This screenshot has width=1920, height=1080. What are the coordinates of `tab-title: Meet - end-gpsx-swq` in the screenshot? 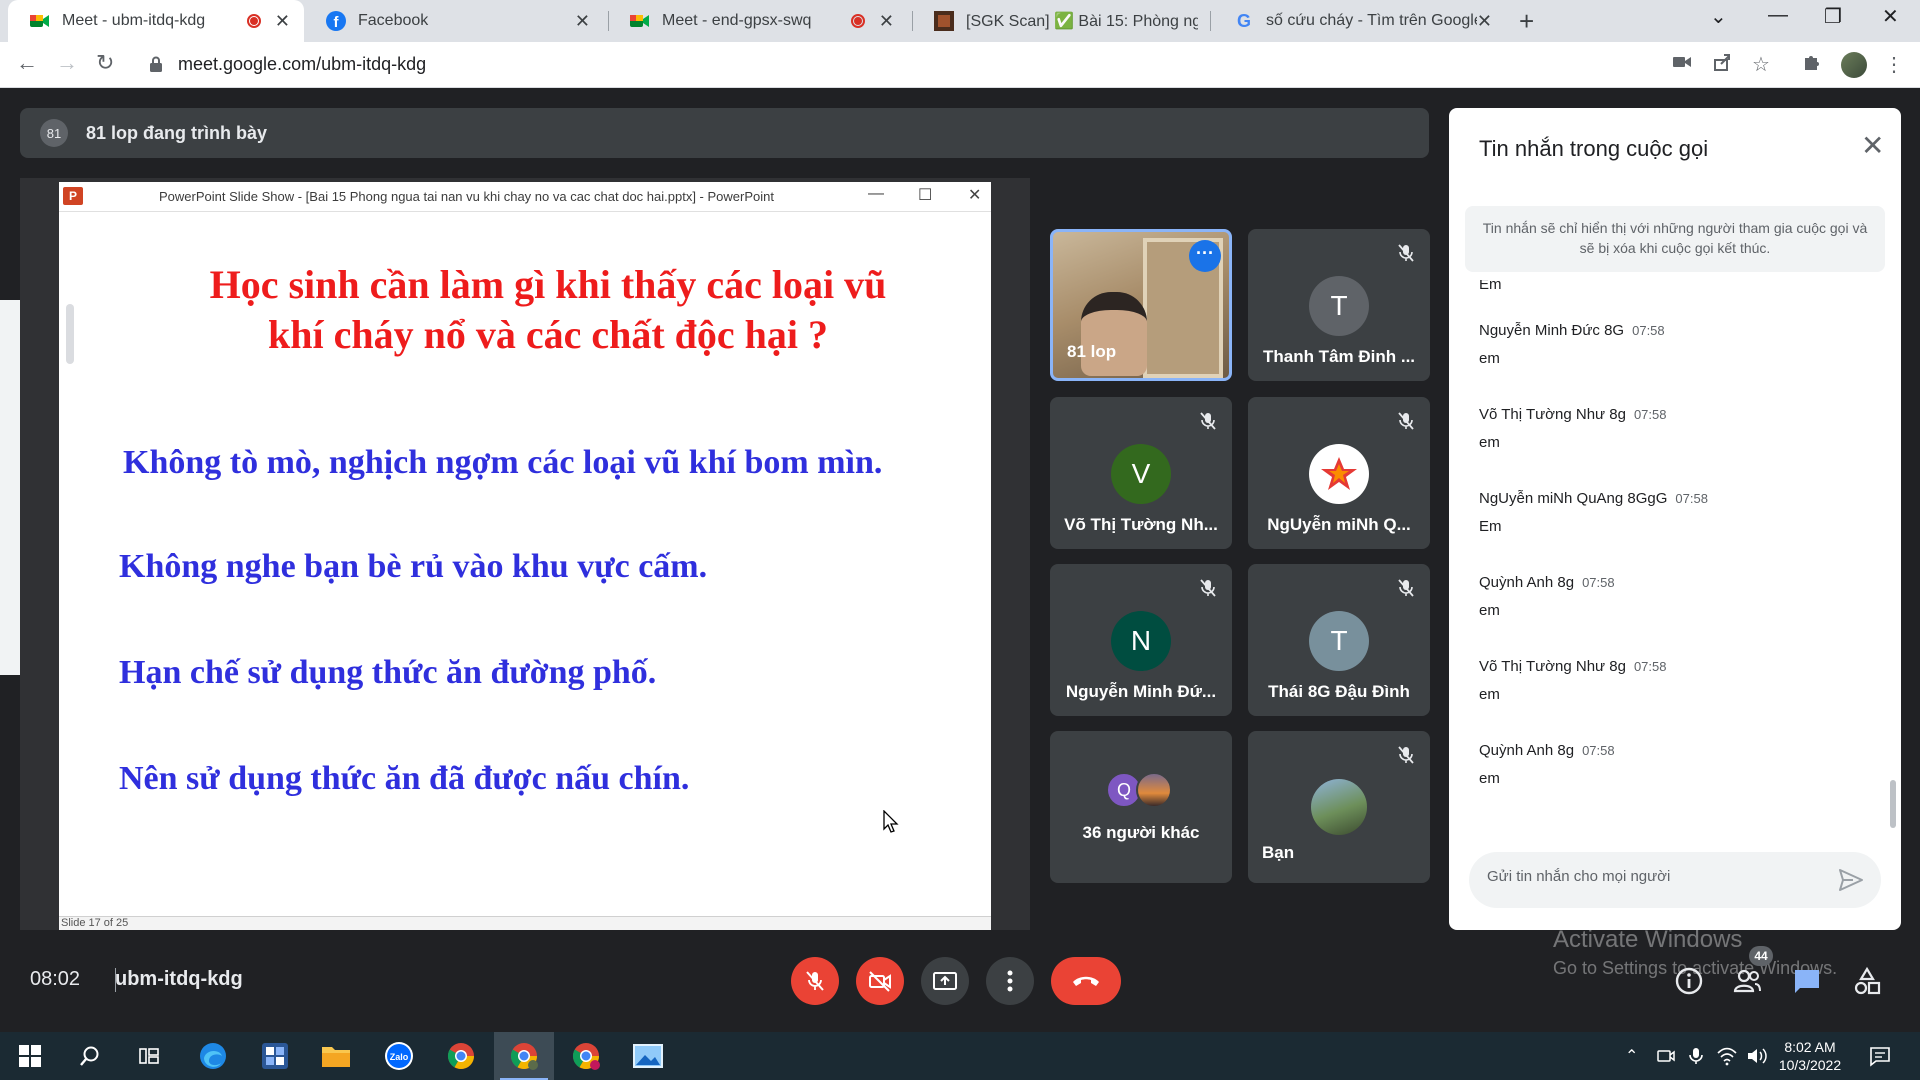 It's located at (737, 20).